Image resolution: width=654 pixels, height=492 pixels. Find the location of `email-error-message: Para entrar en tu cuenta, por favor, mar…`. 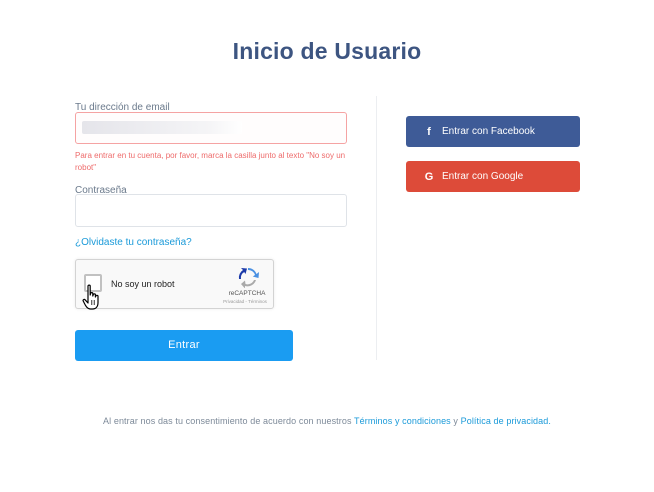

email-error-message: Para entrar en tu cuenta, por favor, mar… is located at coordinates (210, 161).